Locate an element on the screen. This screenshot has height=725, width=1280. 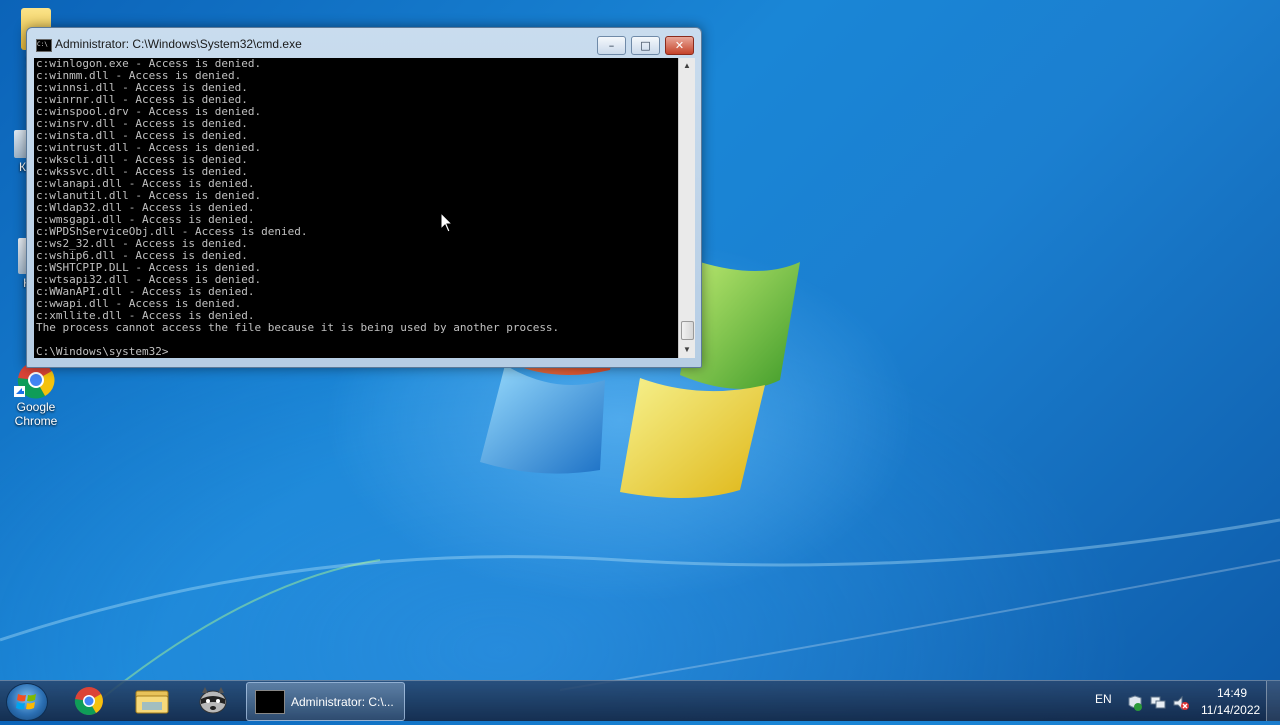
scroll-thumb is located at coordinates (687, 330).